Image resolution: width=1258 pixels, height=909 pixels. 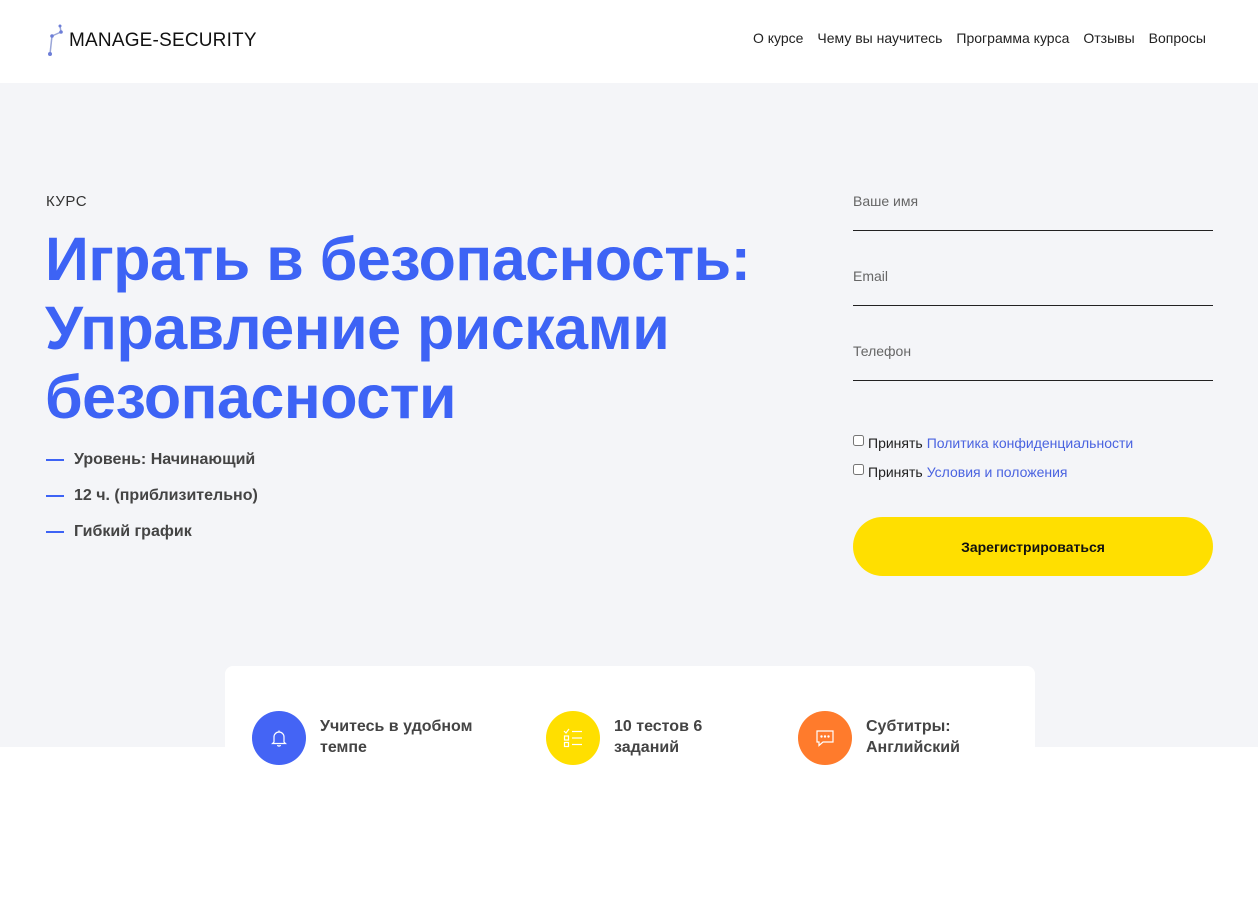 What do you see at coordinates (166, 495) in the screenshot?
I see `feature-text: 12 ч. (приблизительно)` at bounding box center [166, 495].